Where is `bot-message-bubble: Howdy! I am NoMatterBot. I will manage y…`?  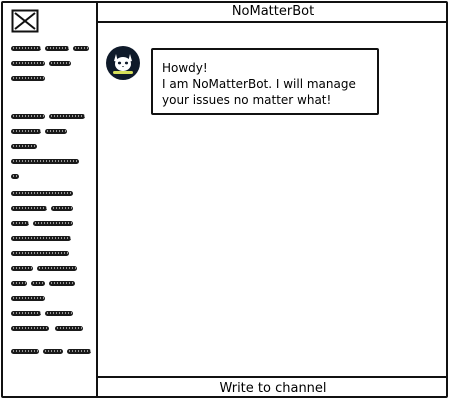
bot-message-bubble: Howdy! I am NoMatterBot. I will manage y… is located at coordinates (265, 81).